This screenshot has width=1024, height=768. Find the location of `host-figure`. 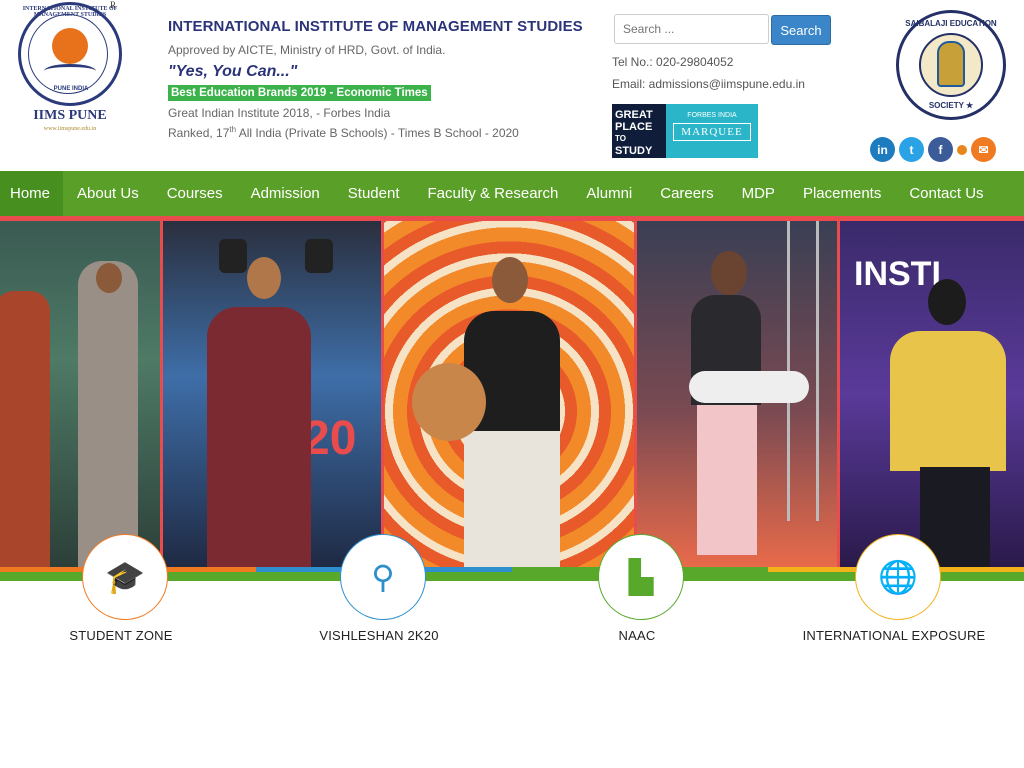

host-figure is located at coordinates (259, 437).